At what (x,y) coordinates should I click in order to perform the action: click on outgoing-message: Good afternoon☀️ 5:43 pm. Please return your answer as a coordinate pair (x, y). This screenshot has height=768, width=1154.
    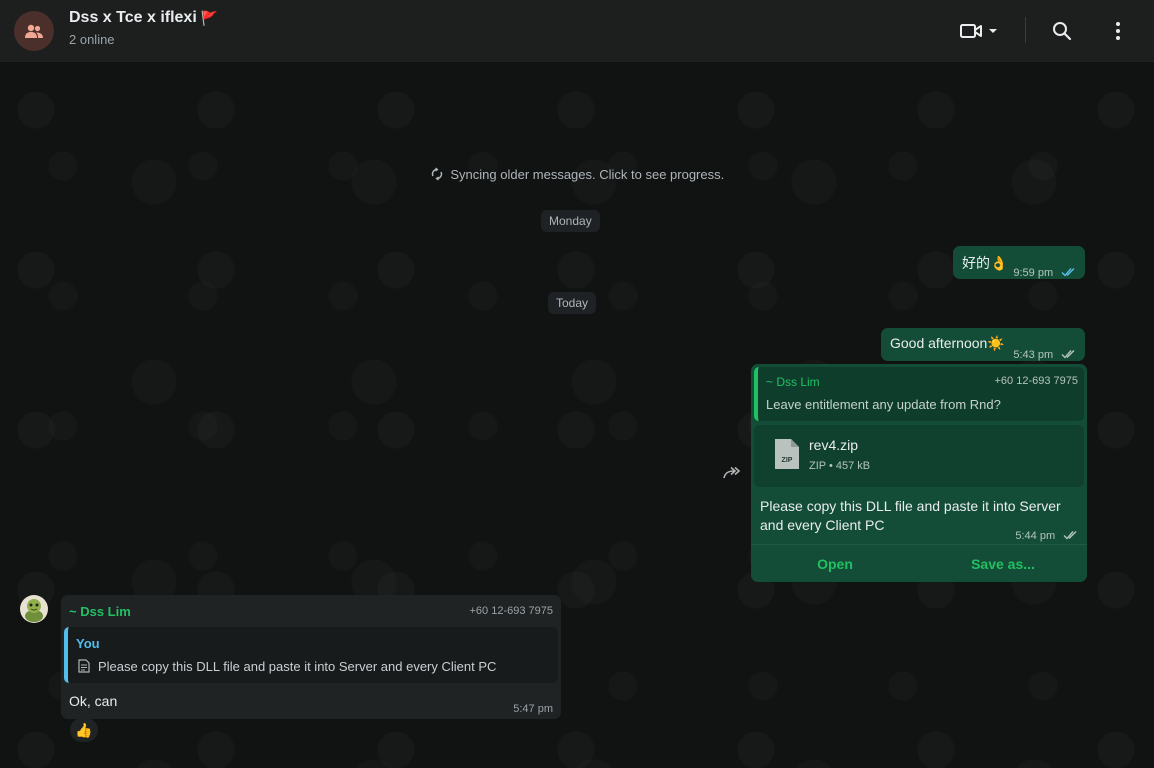
    Looking at the image, I should click on (983, 344).